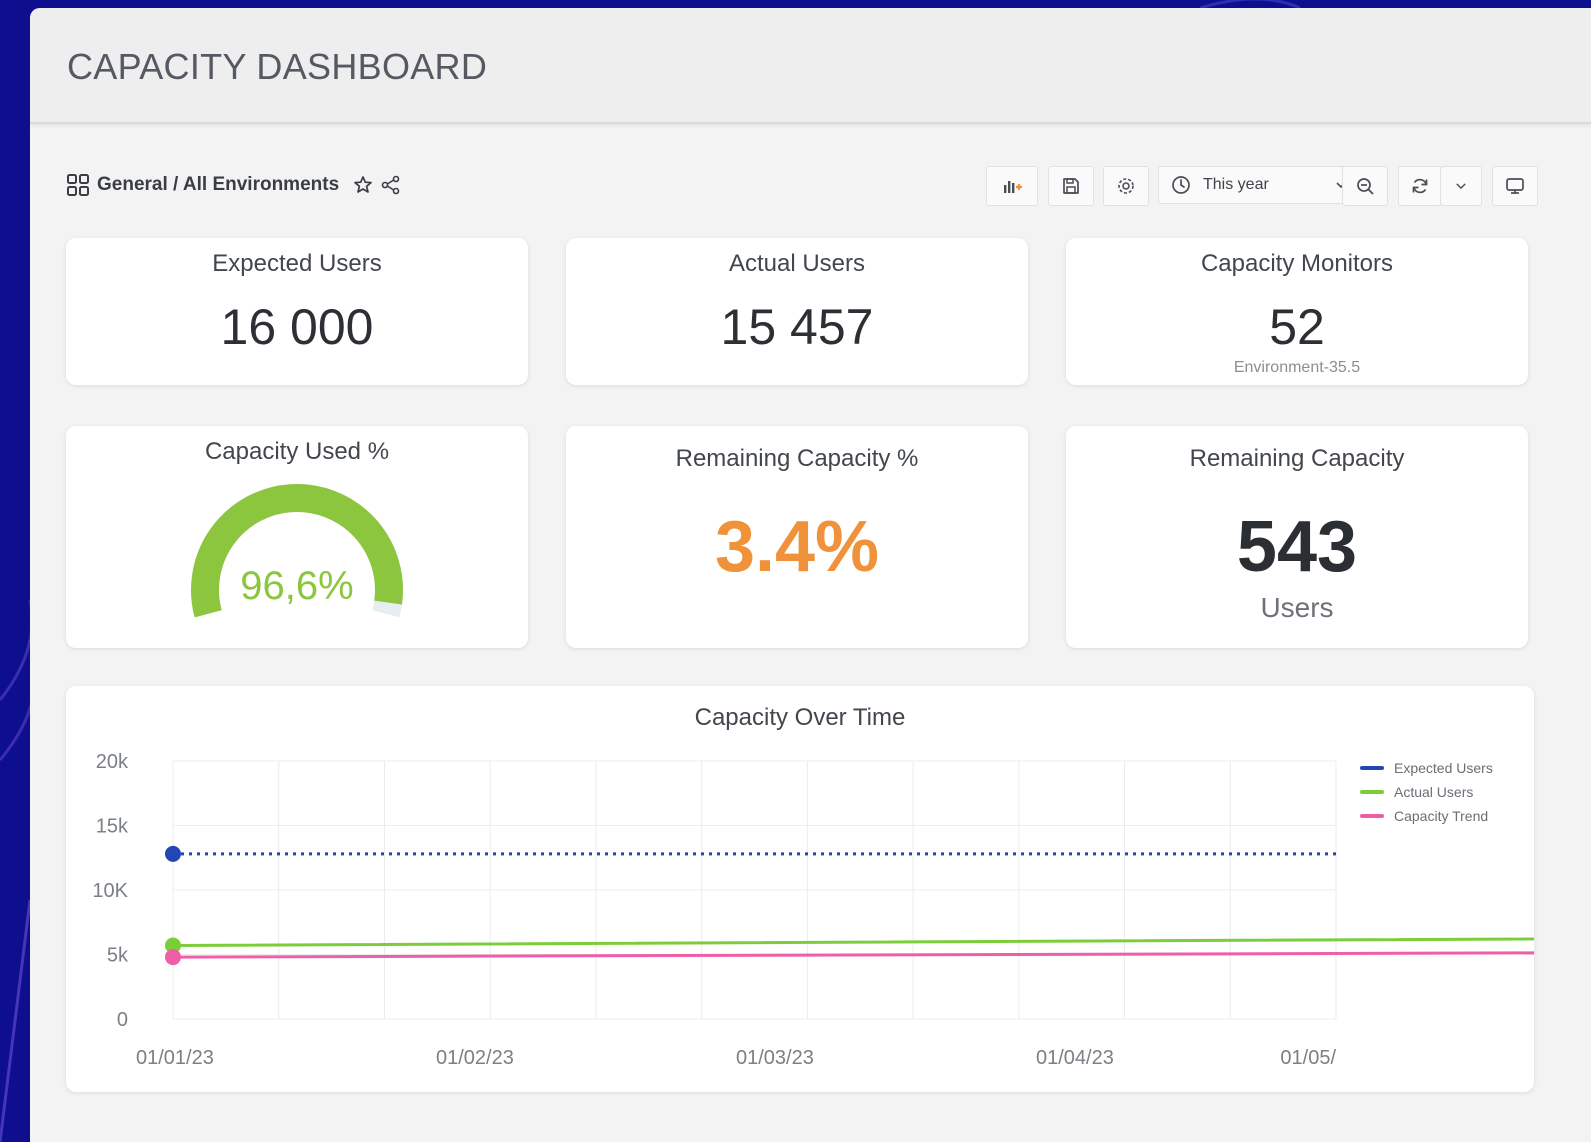 This screenshot has height=1142, width=1591. What do you see at coordinates (797, 327) in the screenshot?
I see `stat-value: 15 457` at bounding box center [797, 327].